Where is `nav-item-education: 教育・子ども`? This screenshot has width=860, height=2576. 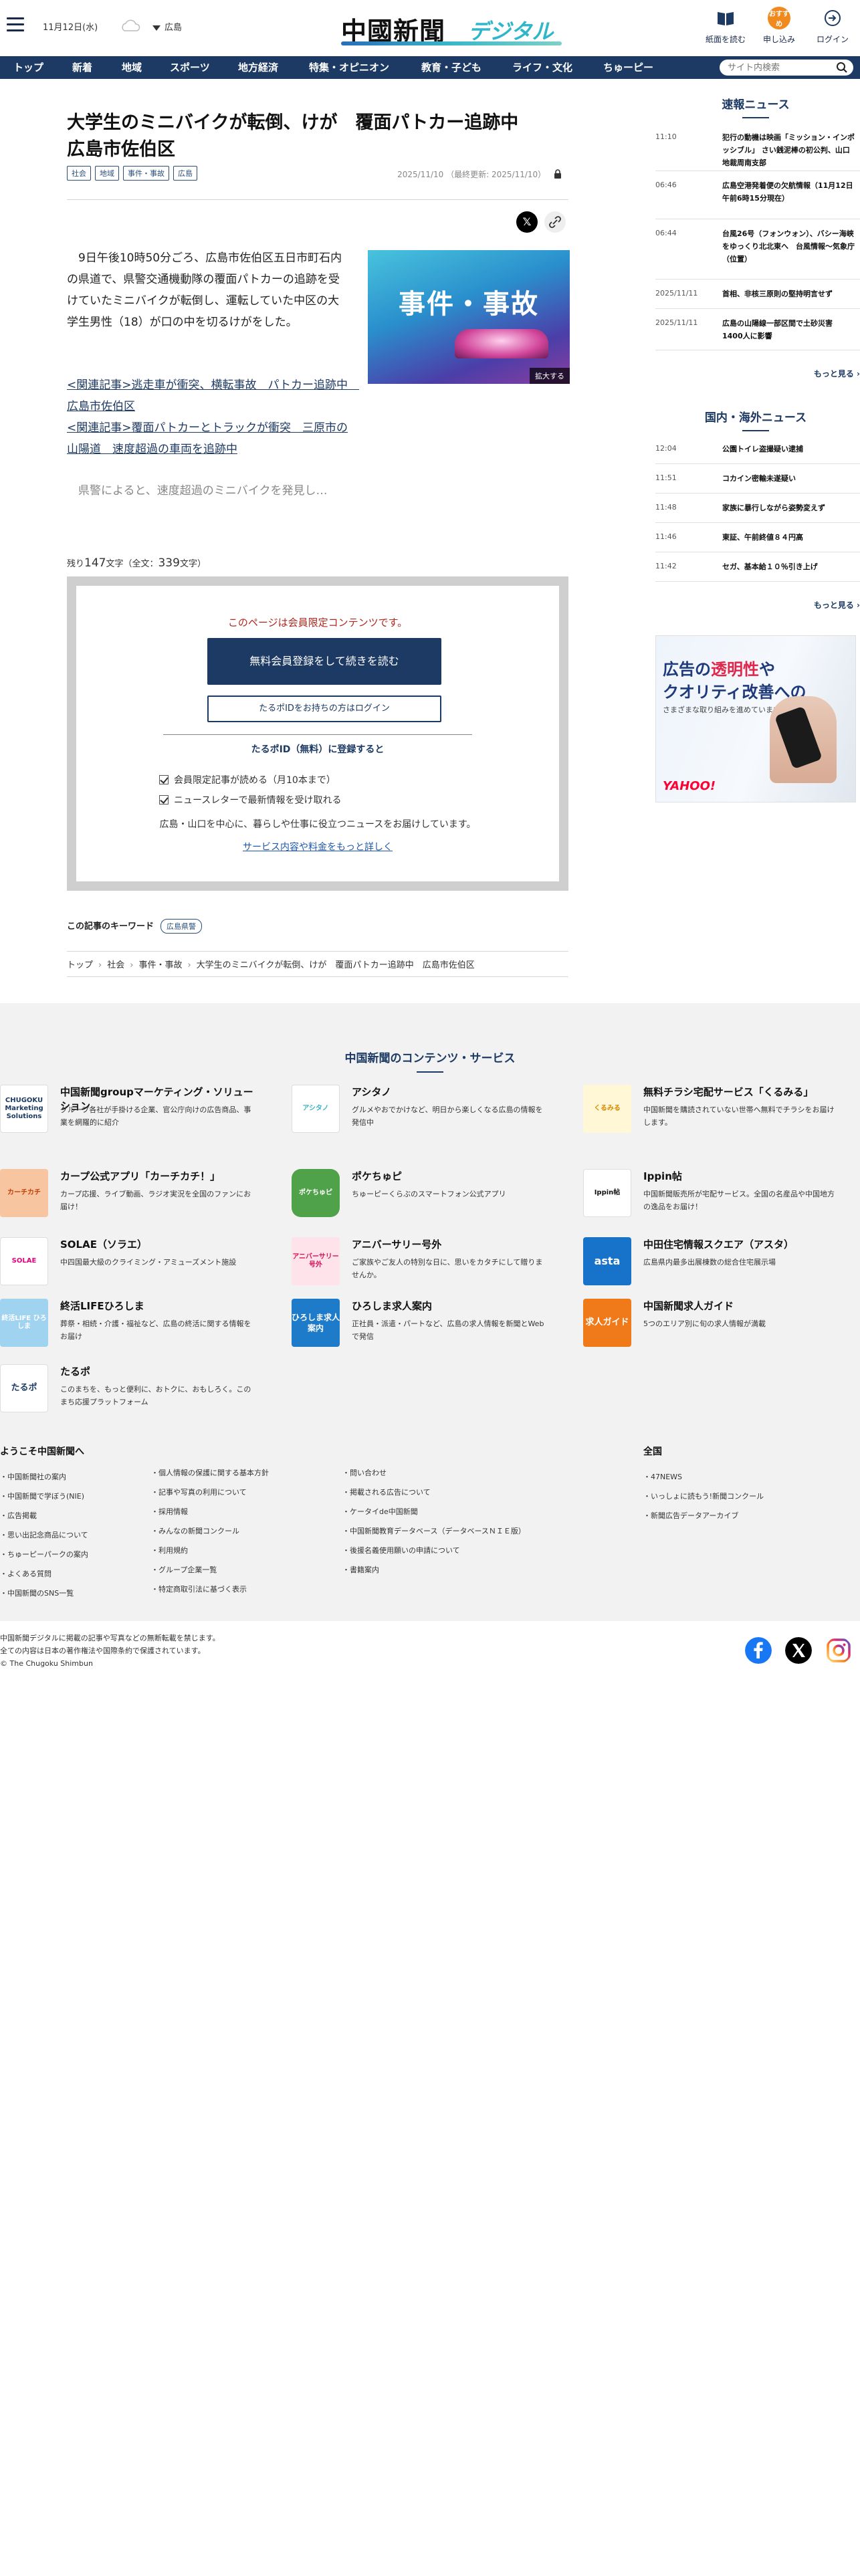
nav-item-education: 教育・子ども is located at coordinates (451, 67).